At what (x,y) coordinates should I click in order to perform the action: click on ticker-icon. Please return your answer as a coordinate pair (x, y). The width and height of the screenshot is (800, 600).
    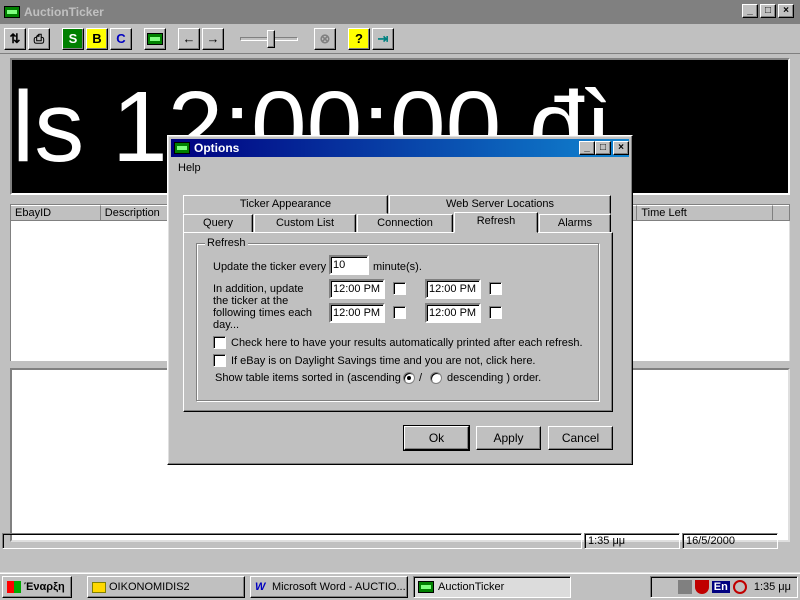
    Looking at the image, I should click on (155, 38).